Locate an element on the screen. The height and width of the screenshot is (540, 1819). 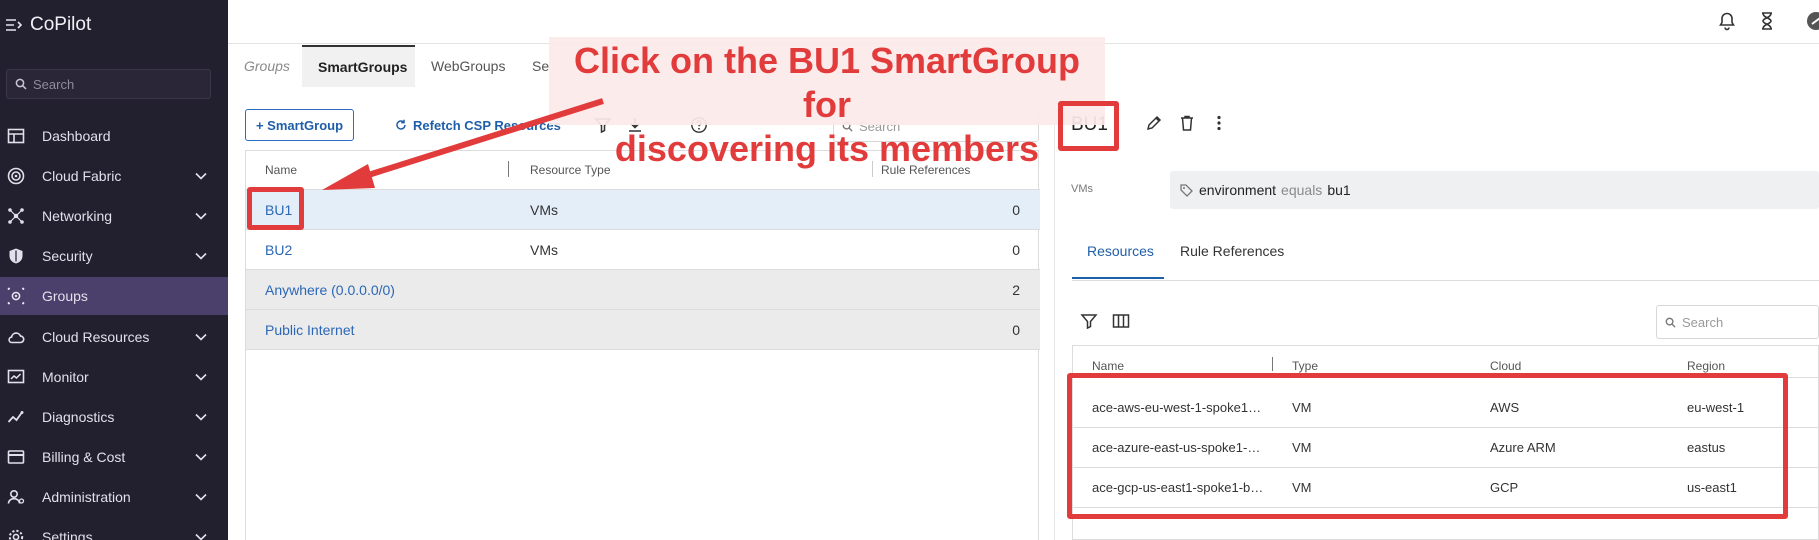
dashboard-icon is located at coordinates (16, 136).